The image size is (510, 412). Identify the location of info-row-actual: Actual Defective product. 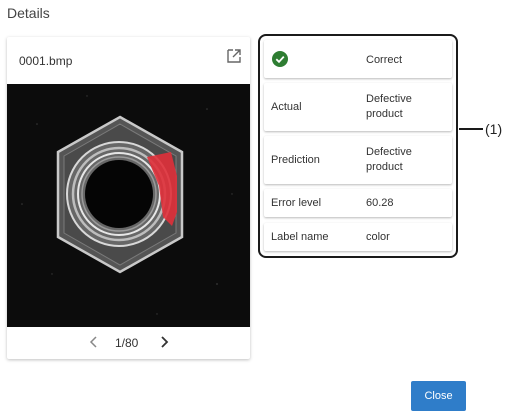
(358, 107).